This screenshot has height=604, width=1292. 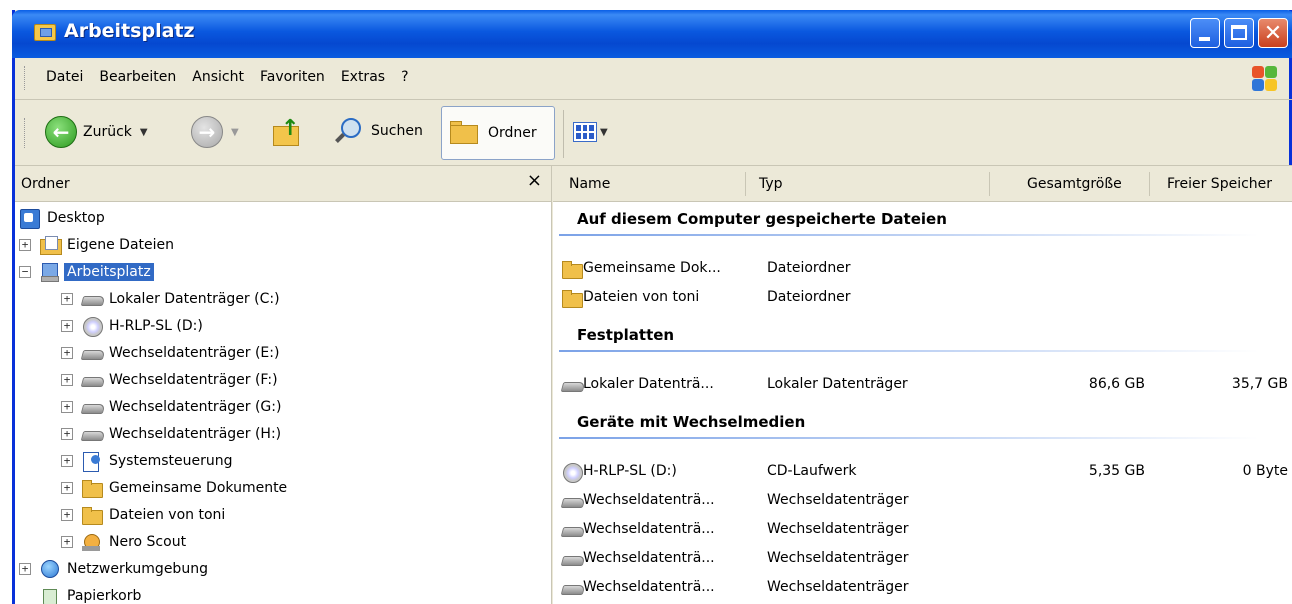 What do you see at coordinates (465, 133) in the screenshot?
I see `folders-icon` at bounding box center [465, 133].